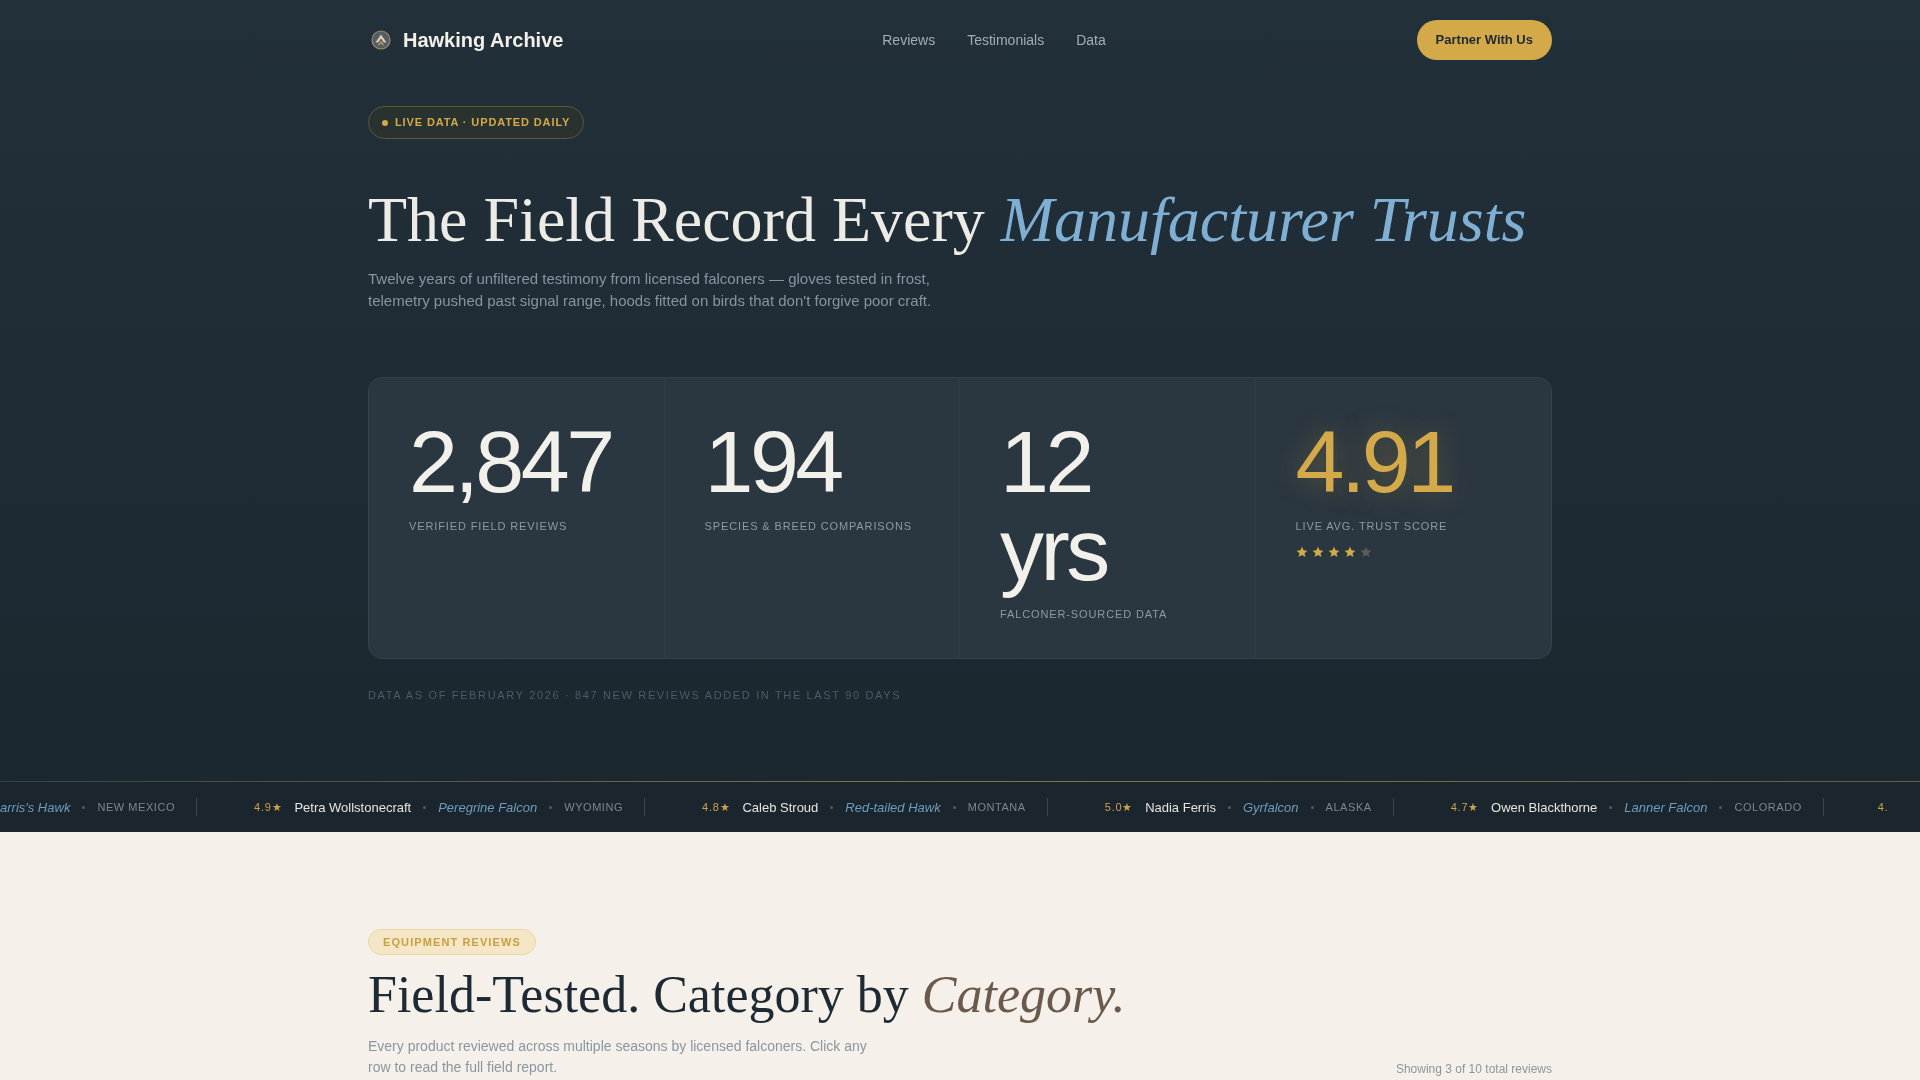  What do you see at coordinates (1374, 462) in the screenshot?
I see `stat-value: 4.91` at bounding box center [1374, 462].